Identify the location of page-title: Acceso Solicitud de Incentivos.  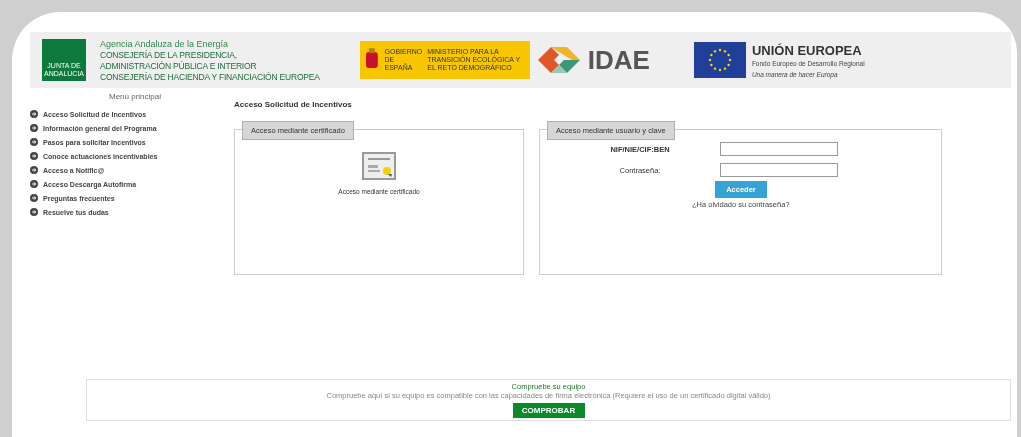
(293, 104).